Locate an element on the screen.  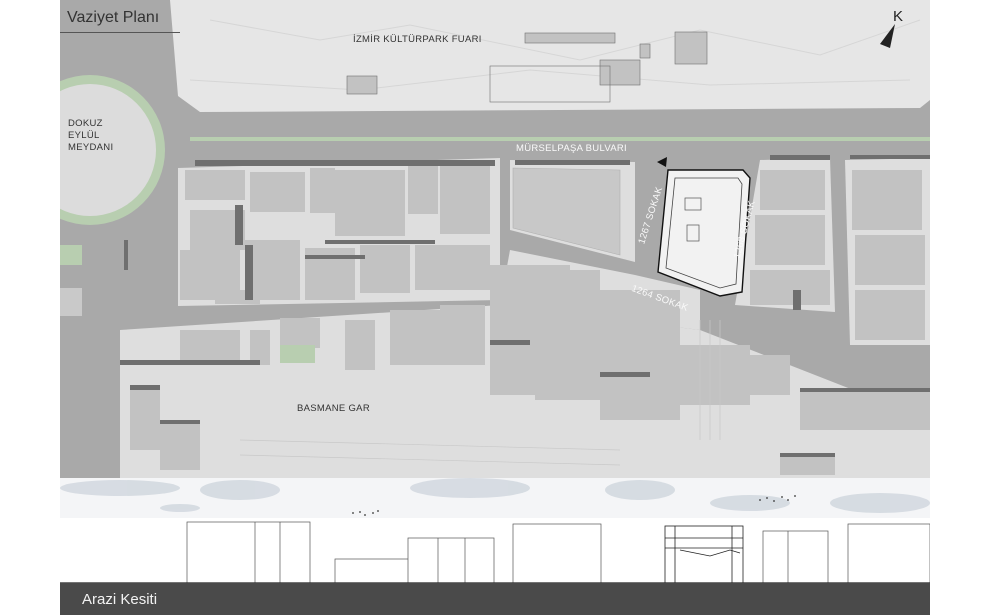
fair-park-area is located at coordinates (550, 56).